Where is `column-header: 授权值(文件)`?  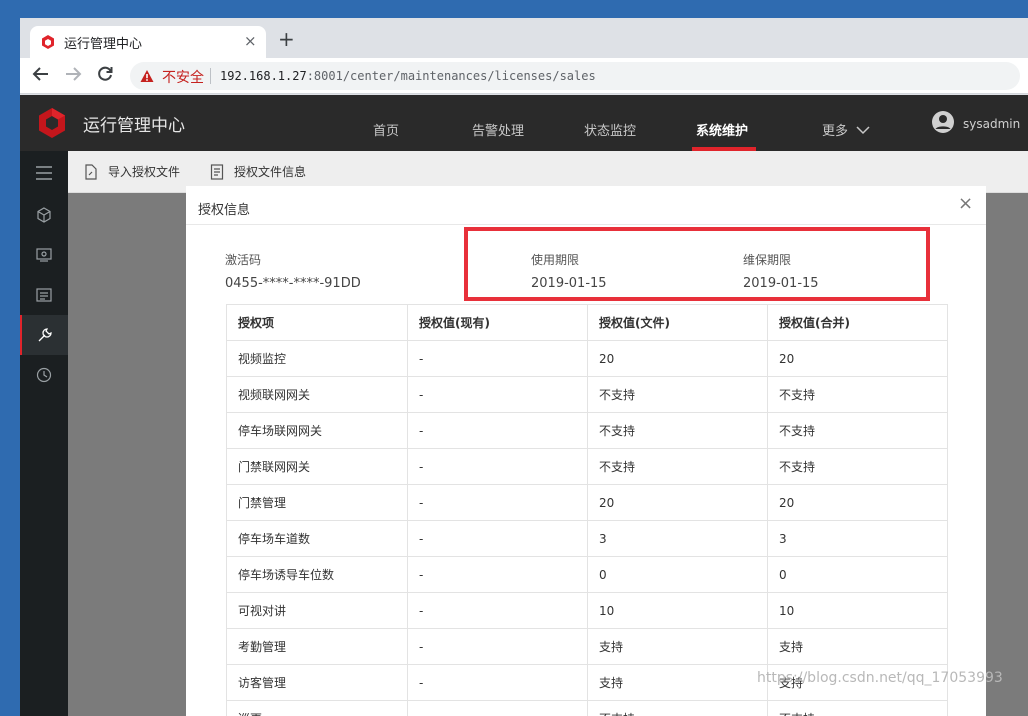
column-header: 授权值(文件) is located at coordinates (677, 322).